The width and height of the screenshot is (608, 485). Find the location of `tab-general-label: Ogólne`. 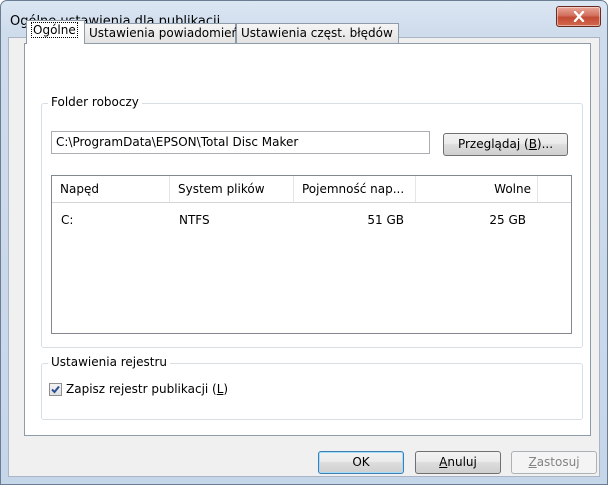

tab-general-label: Ogólne is located at coordinates (54, 30).